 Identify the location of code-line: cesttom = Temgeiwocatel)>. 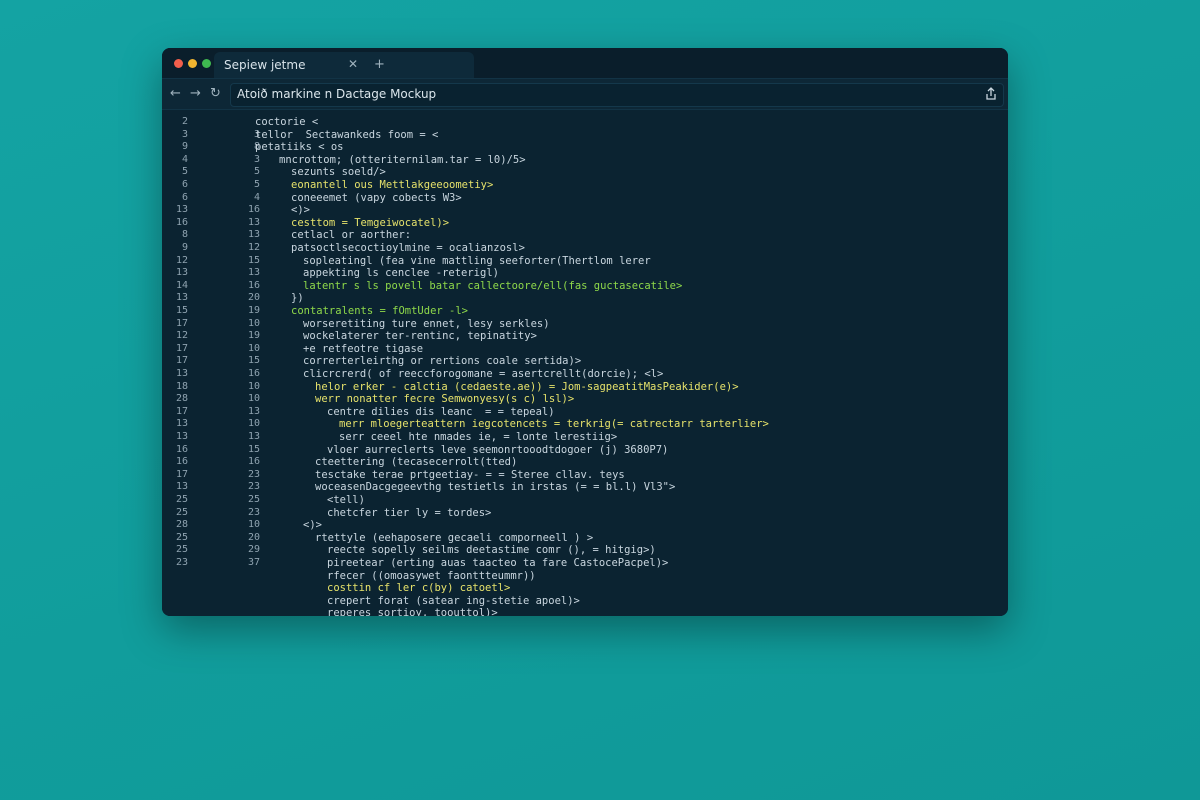
(370, 222).